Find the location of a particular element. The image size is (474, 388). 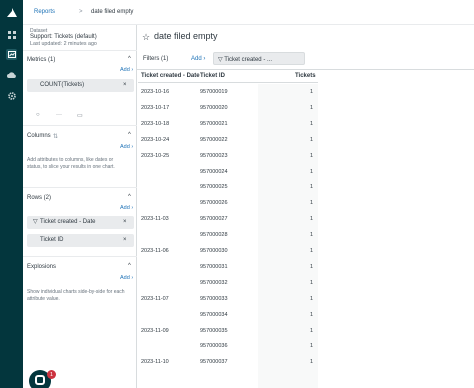

metric-pill: COUNT(Tickets) × is located at coordinates (80, 85).